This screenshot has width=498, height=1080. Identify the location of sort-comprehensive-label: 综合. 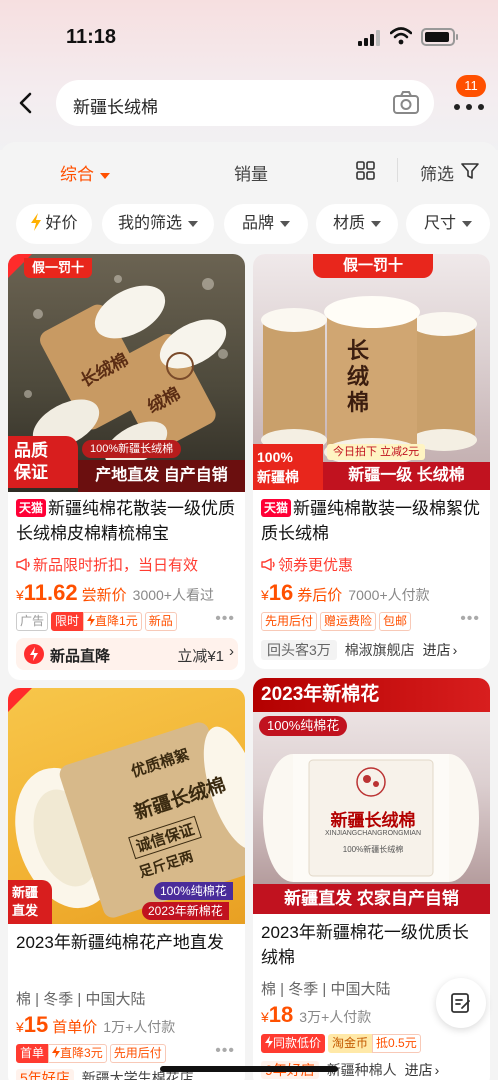
(77, 174).